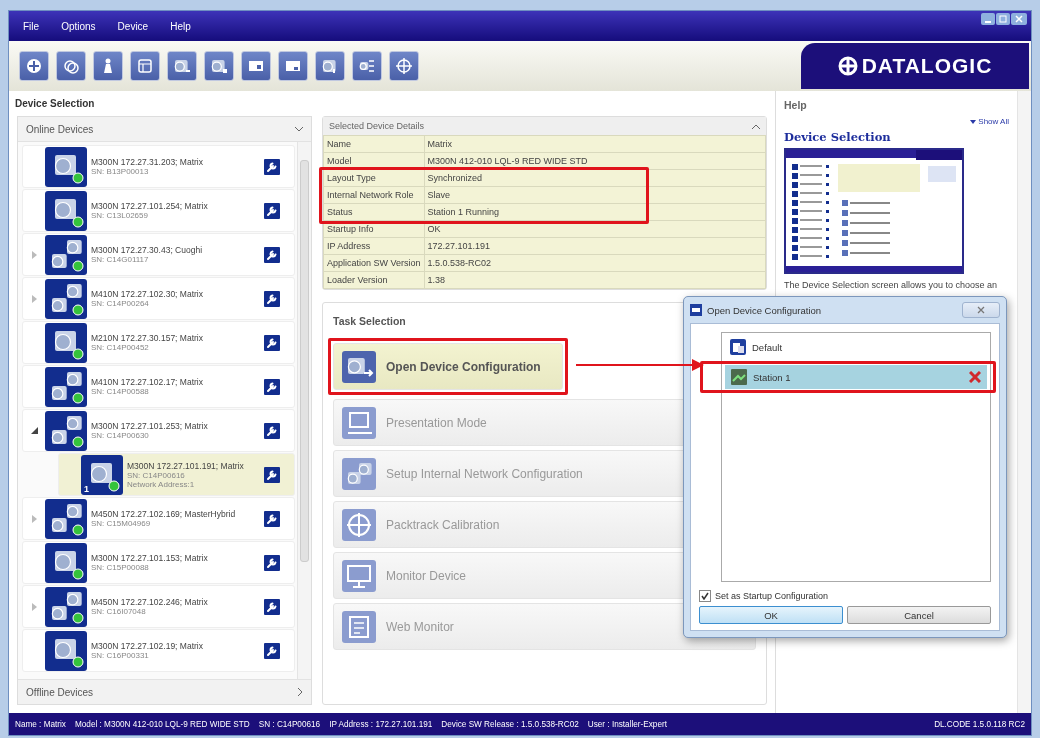 The image size is (1040, 738). What do you see at coordinates (544, 126) in the screenshot?
I see `details-header: Selected Device Details` at bounding box center [544, 126].